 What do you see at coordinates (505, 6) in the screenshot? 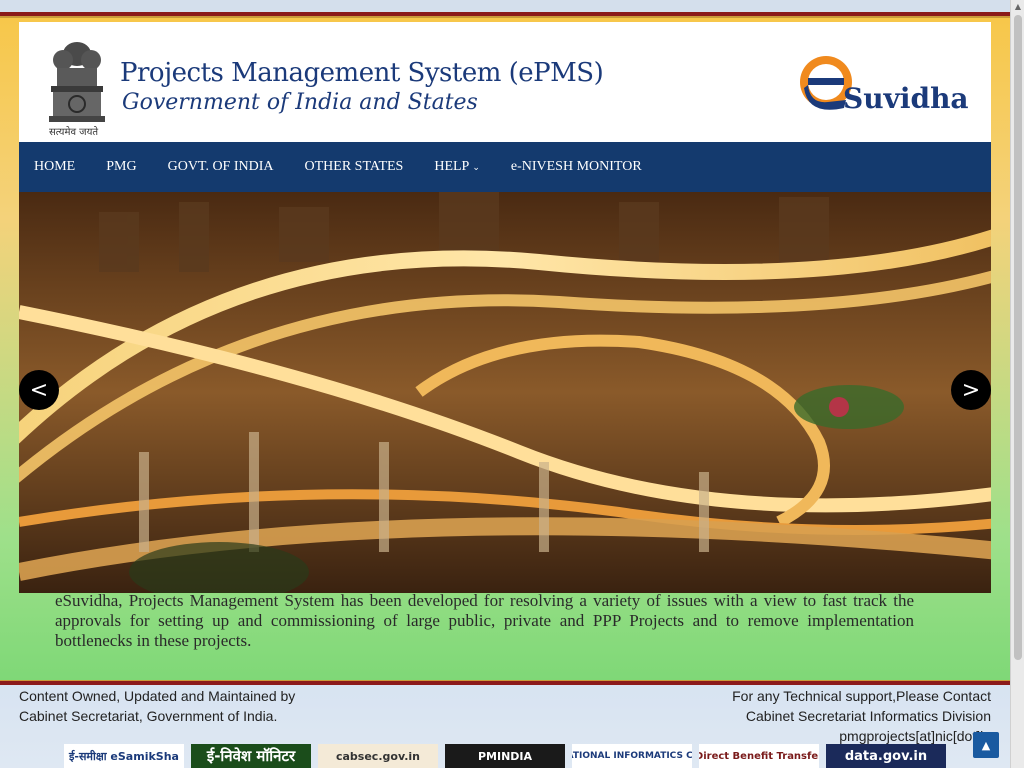
I see `top-strip` at bounding box center [505, 6].